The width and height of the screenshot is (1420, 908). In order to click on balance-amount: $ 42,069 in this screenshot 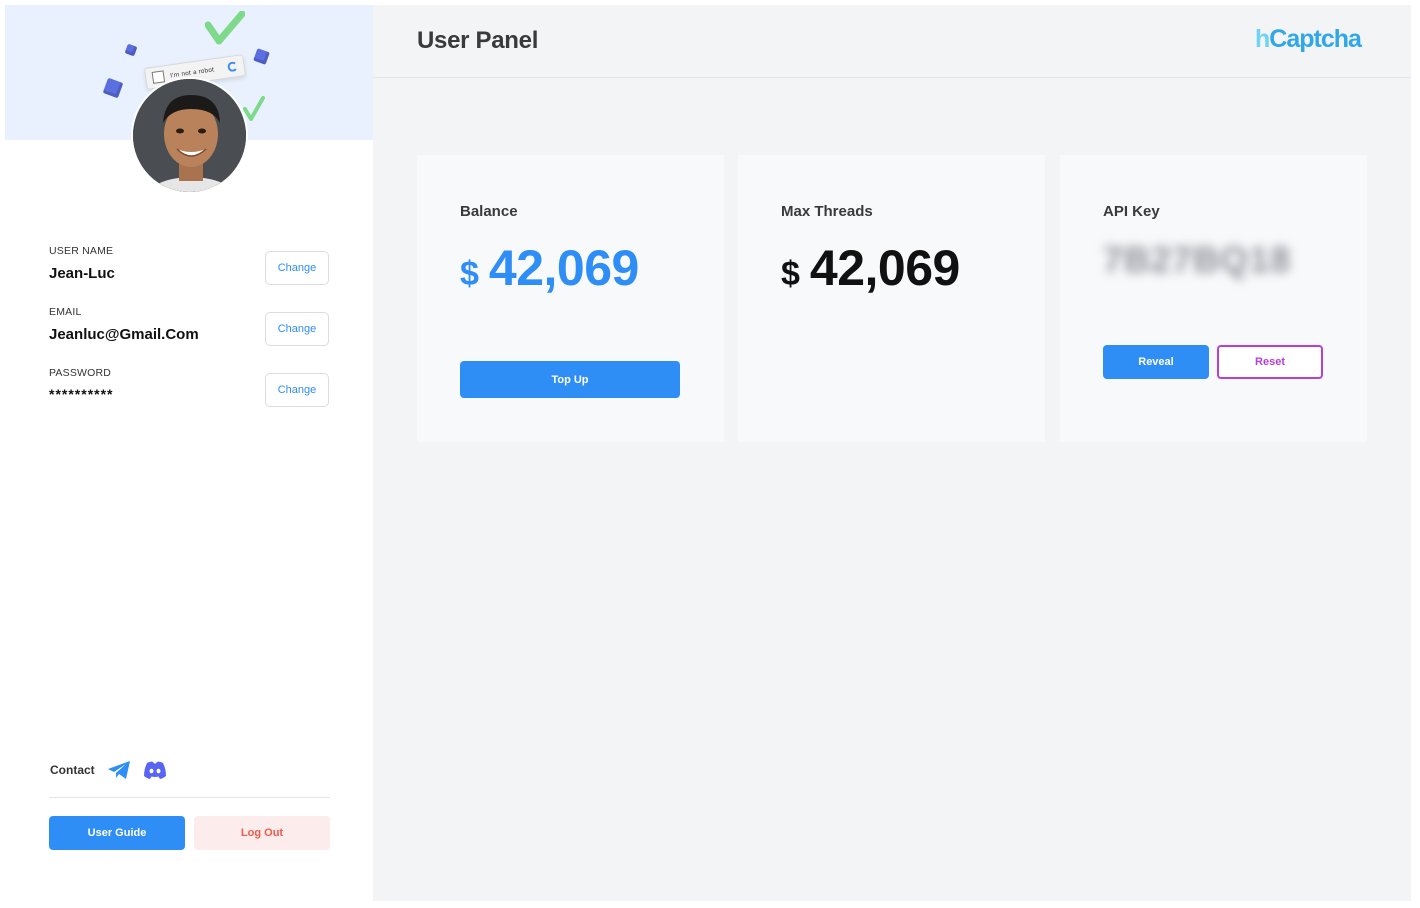, I will do `click(549, 268)`.